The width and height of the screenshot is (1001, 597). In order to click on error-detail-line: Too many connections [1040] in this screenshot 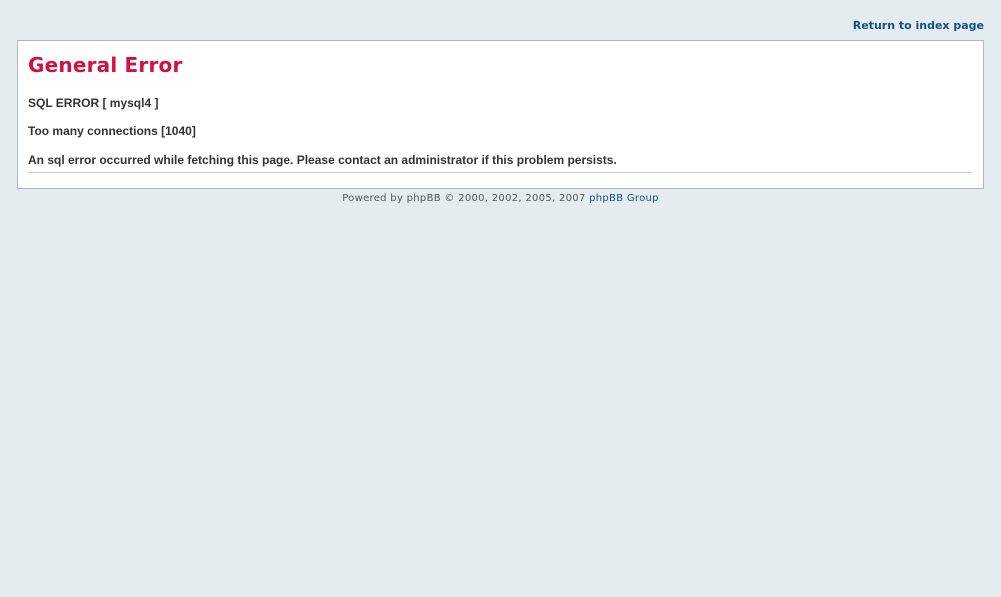, I will do `click(112, 131)`.